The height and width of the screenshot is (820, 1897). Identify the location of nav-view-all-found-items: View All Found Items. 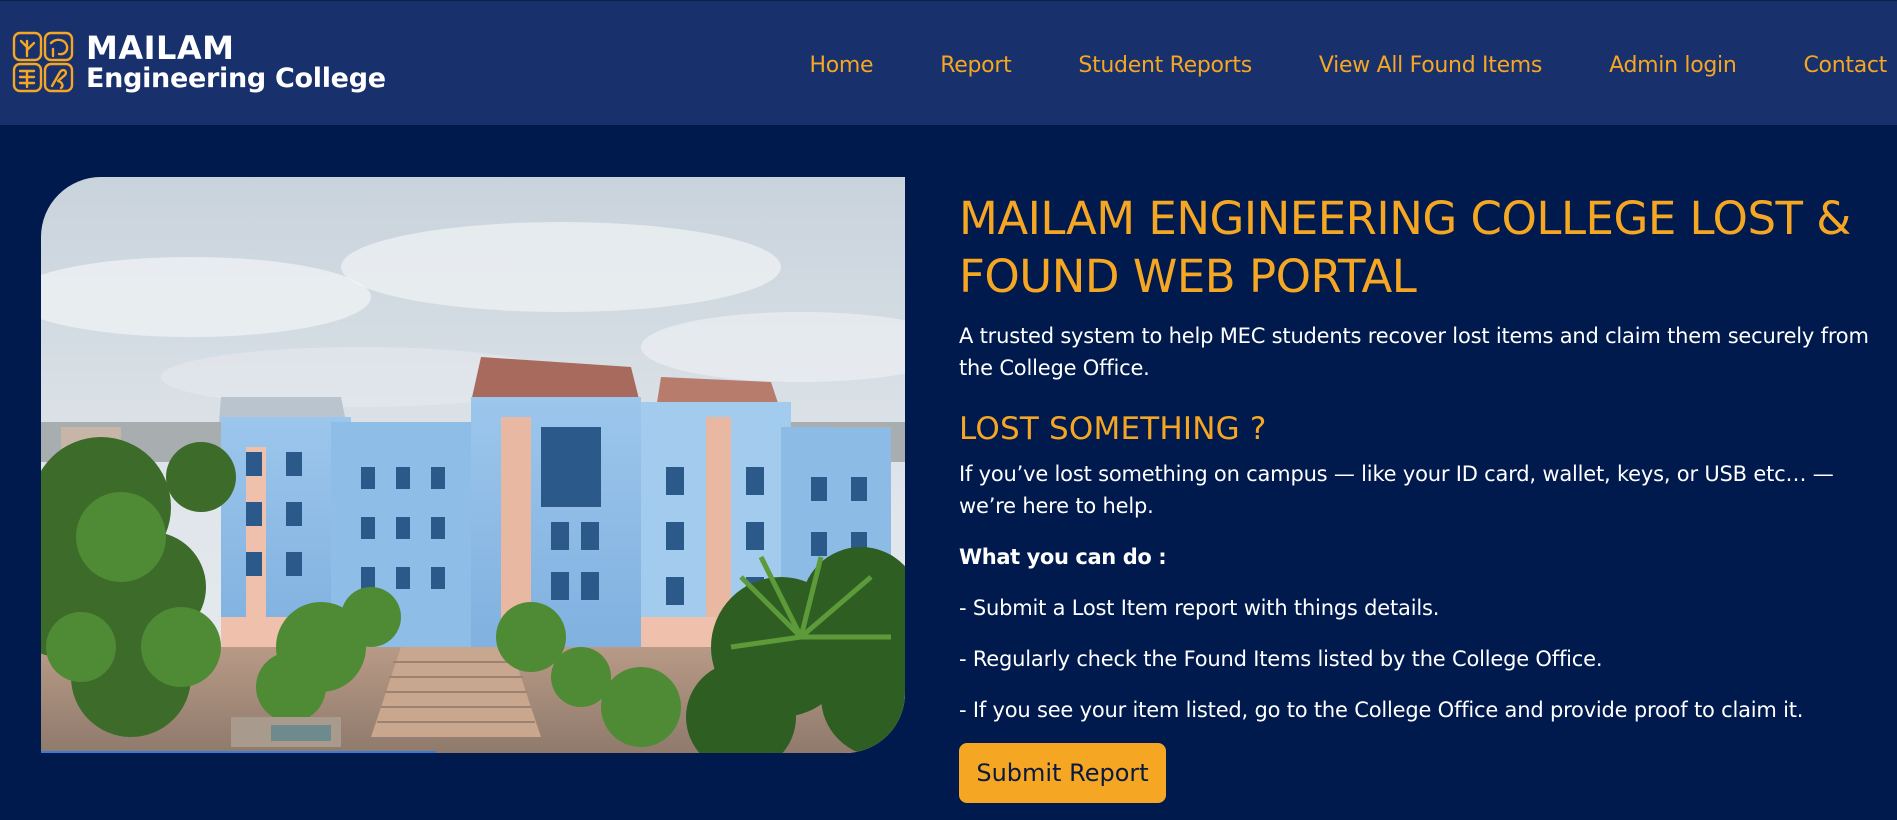
(1430, 65).